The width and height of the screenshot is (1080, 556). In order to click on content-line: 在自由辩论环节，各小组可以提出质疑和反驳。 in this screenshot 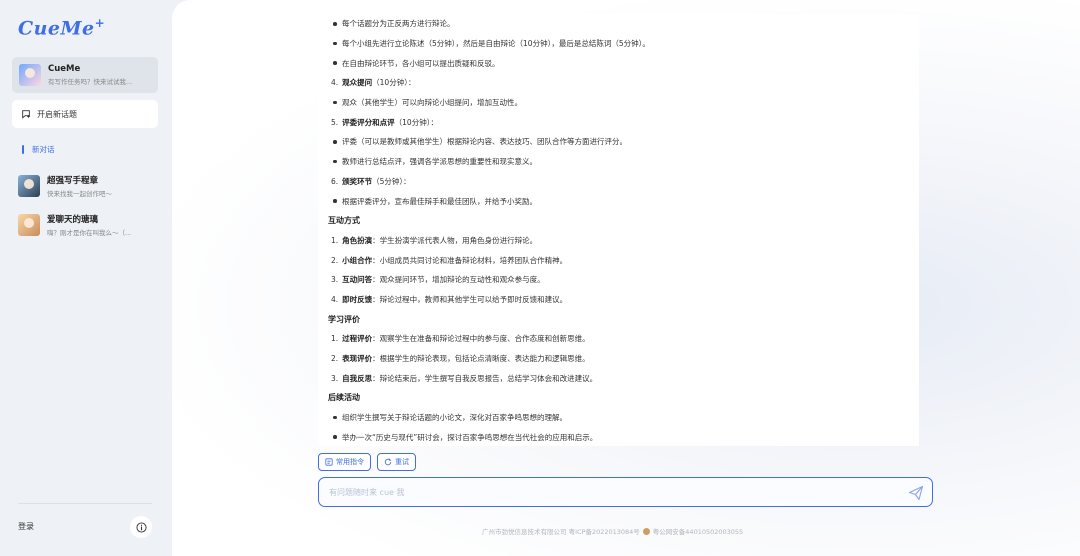, I will do `click(618, 63)`.